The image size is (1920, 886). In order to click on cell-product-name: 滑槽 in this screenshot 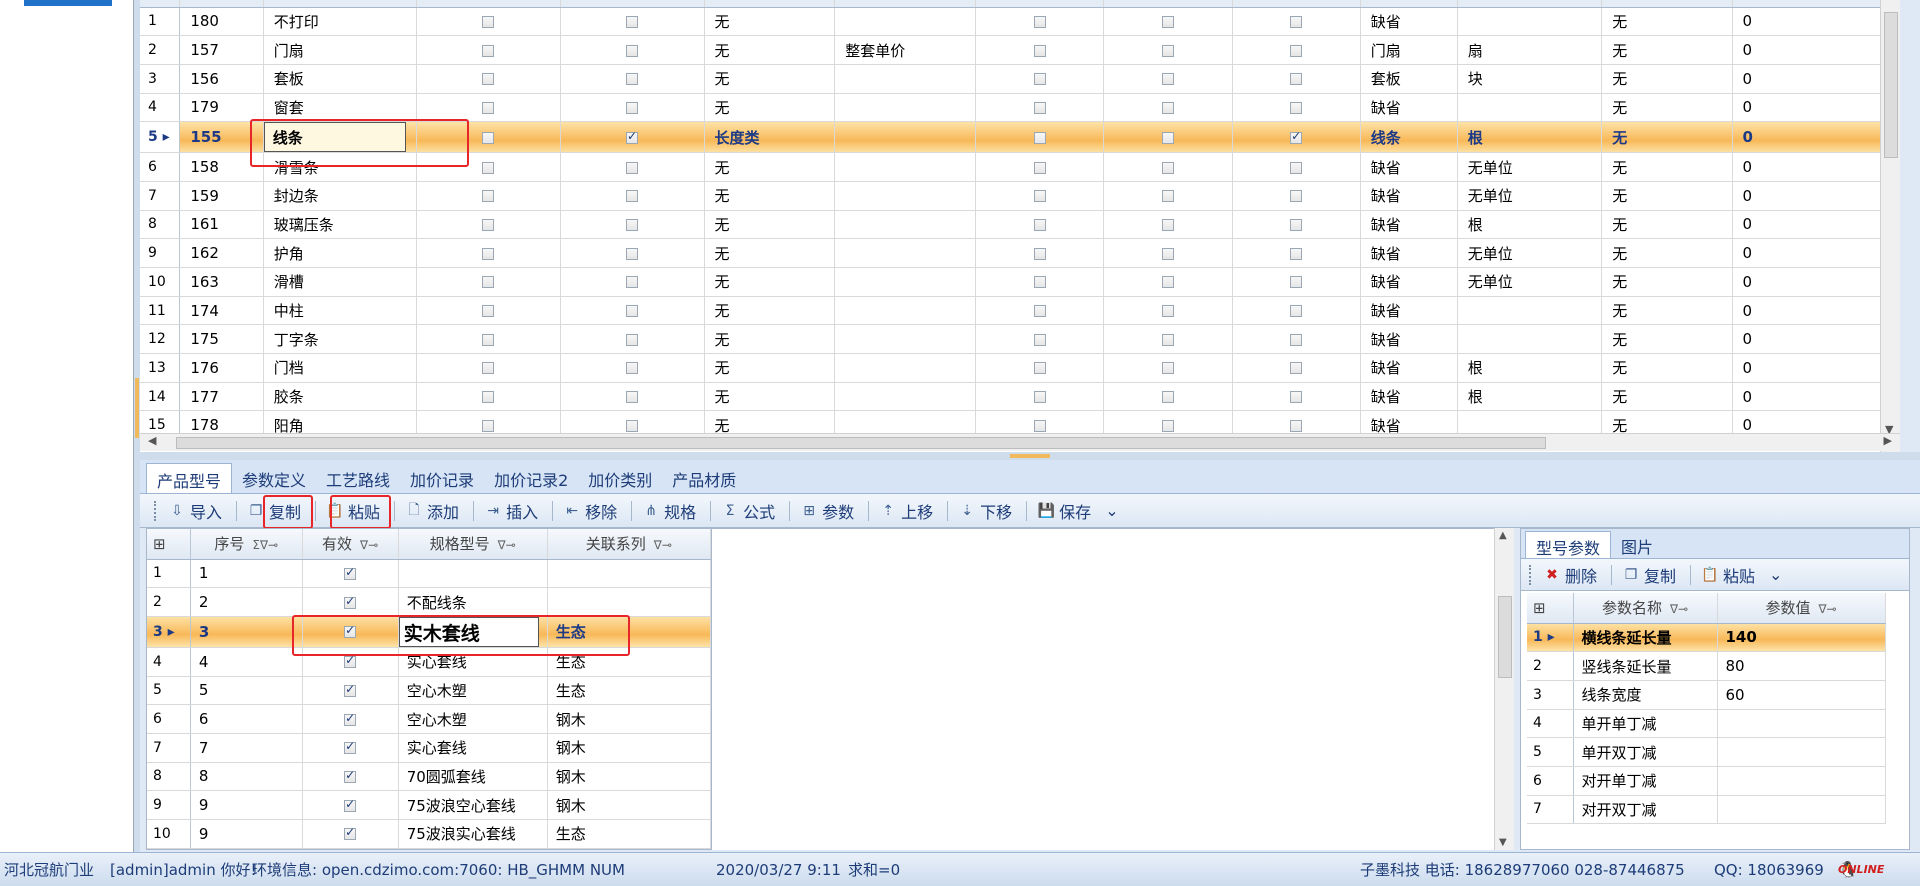, I will do `click(340, 282)`.